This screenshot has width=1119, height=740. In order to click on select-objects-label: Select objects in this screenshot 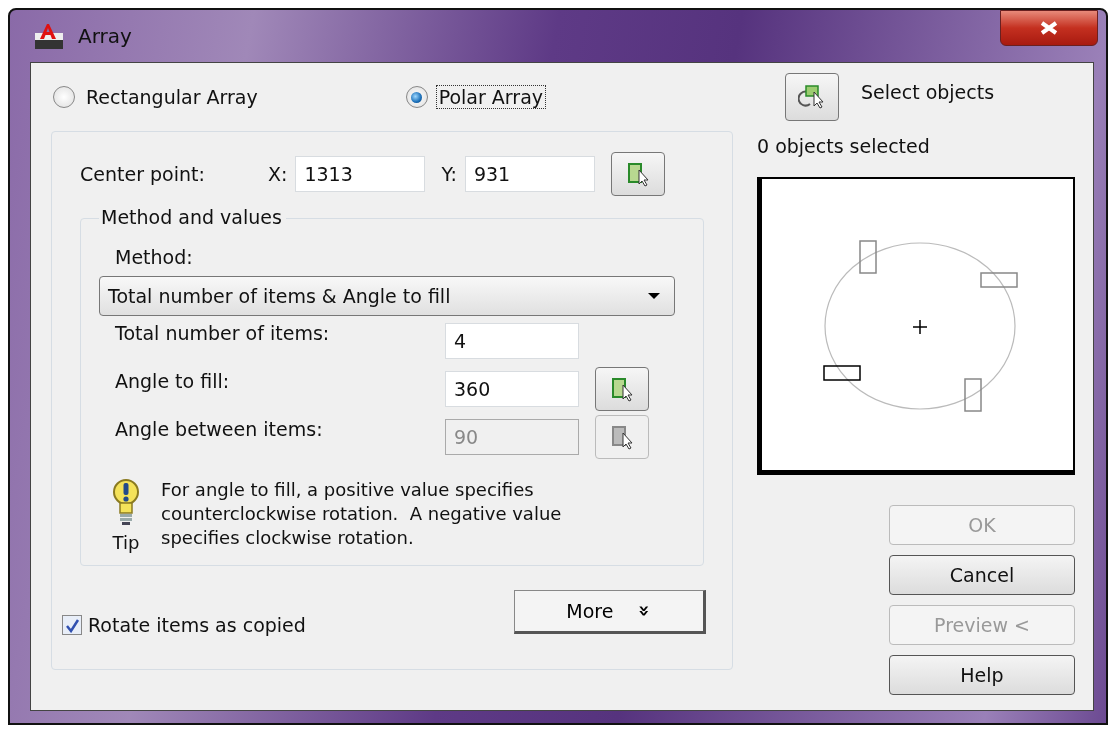, I will do `click(928, 92)`.